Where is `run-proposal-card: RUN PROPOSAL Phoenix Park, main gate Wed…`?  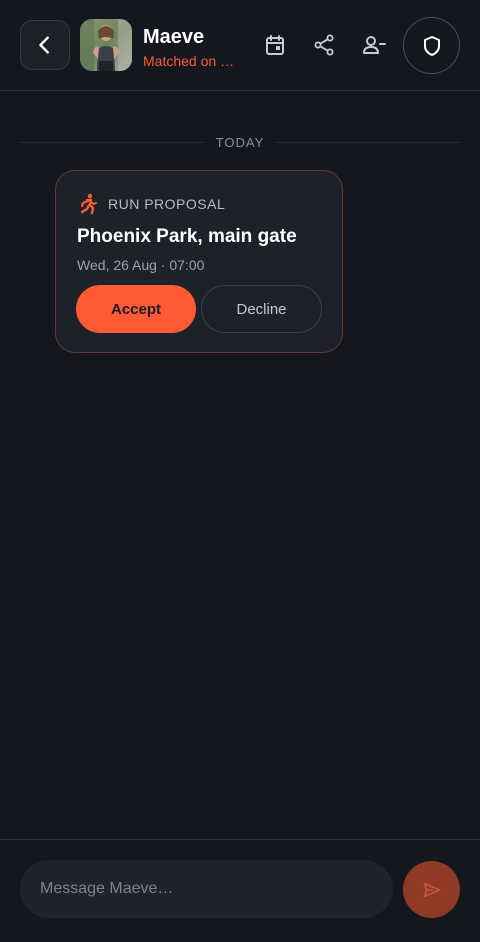
run-proposal-card: RUN PROPOSAL Phoenix Park, main gate Wed… is located at coordinates (199, 261).